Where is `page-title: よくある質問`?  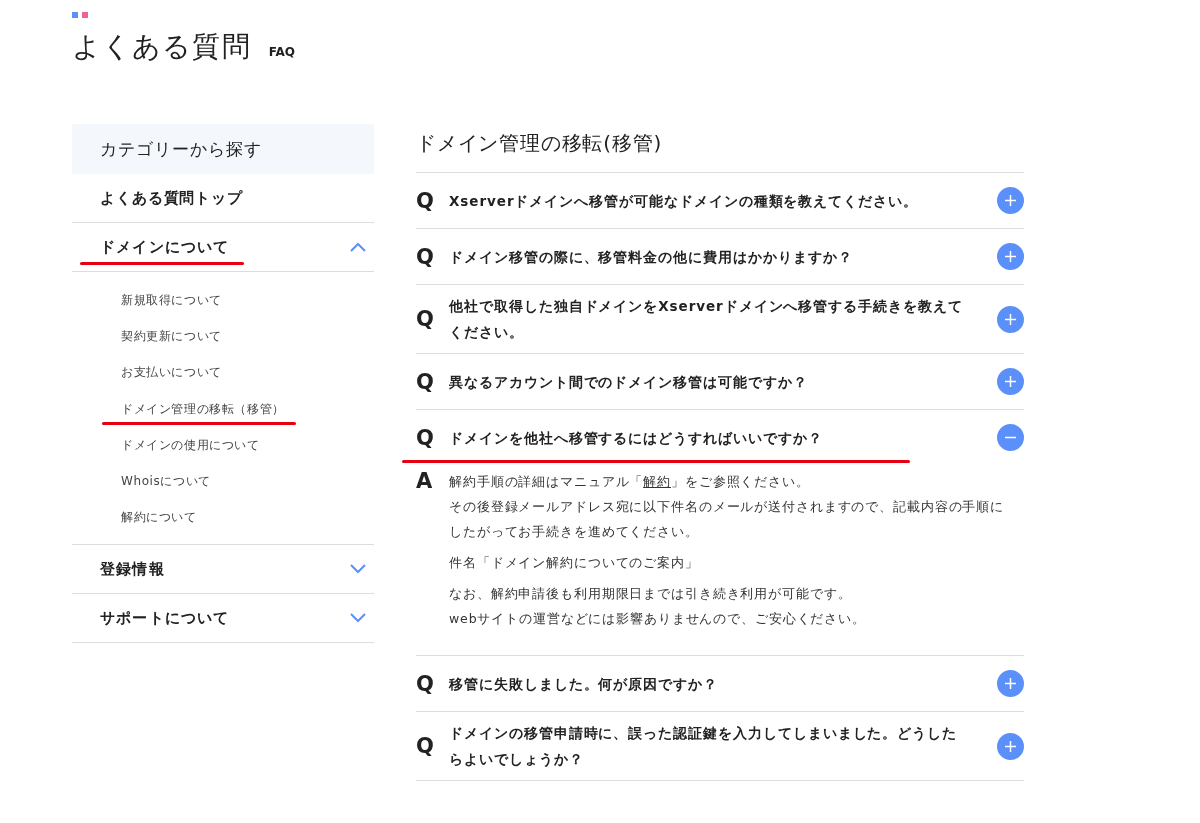
page-title: よくある質問 is located at coordinates (161, 47).